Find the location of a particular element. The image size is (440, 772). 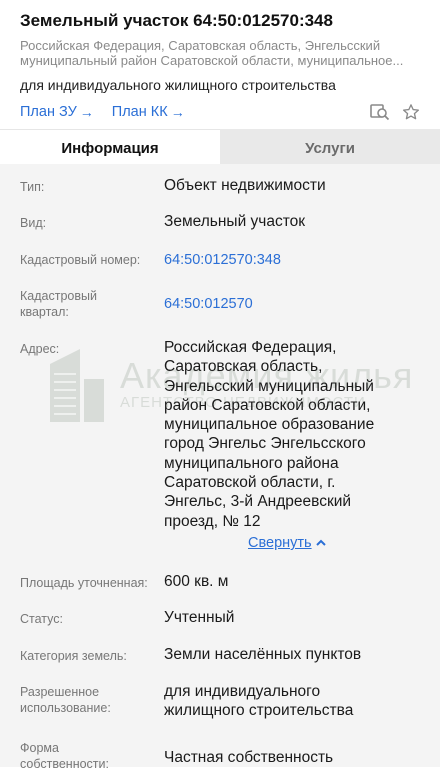

detail-label: Адрес: is located at coordinates (40, 349).